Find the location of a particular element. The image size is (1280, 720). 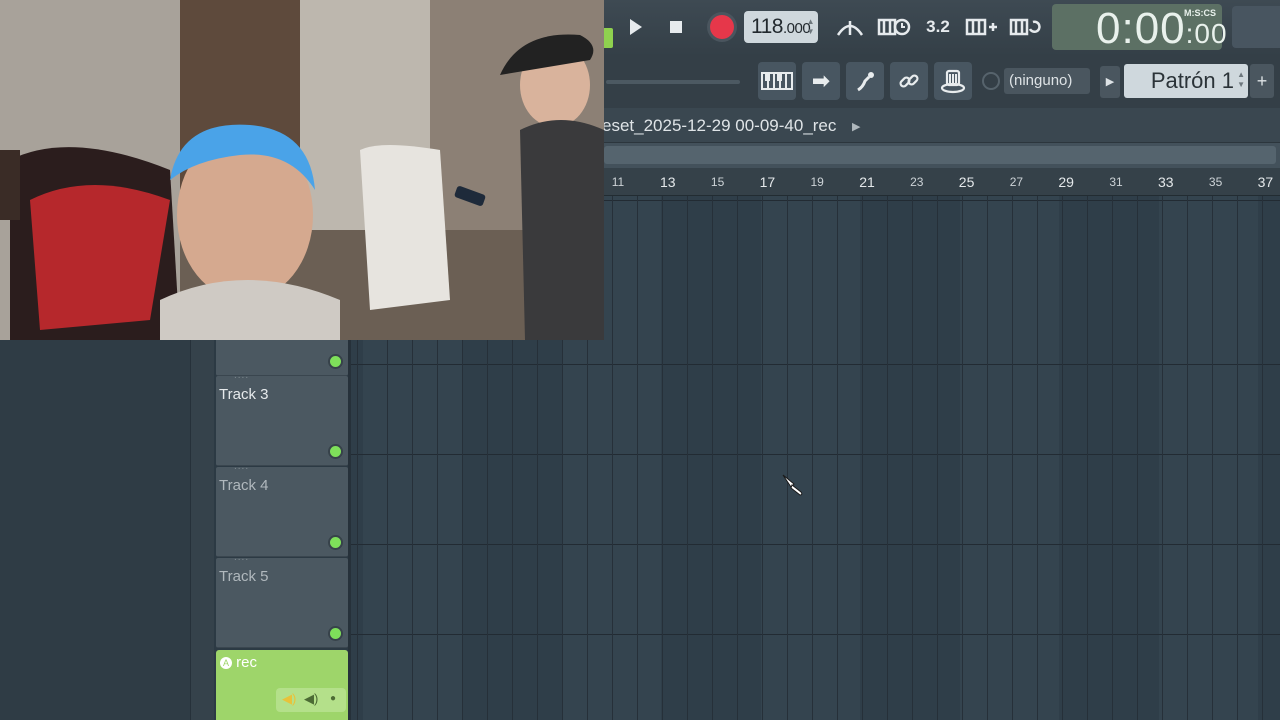

piano-plus-icon is located at coordinates (981, 27).